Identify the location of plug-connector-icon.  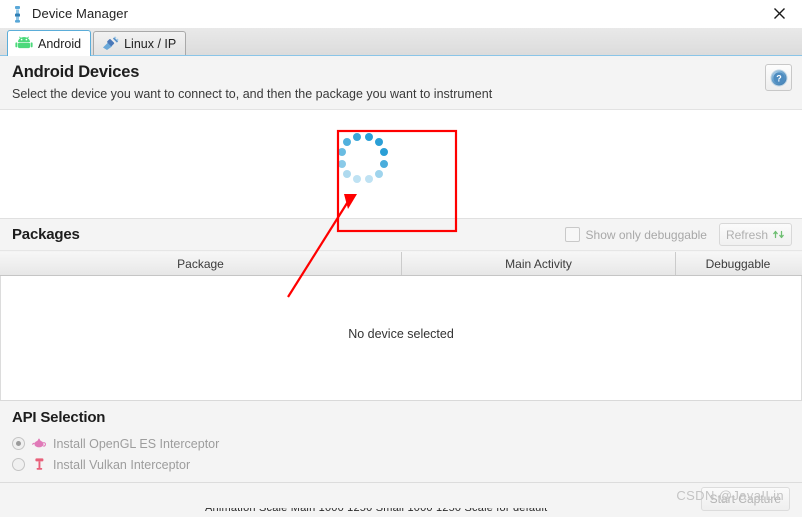
(110, 43).